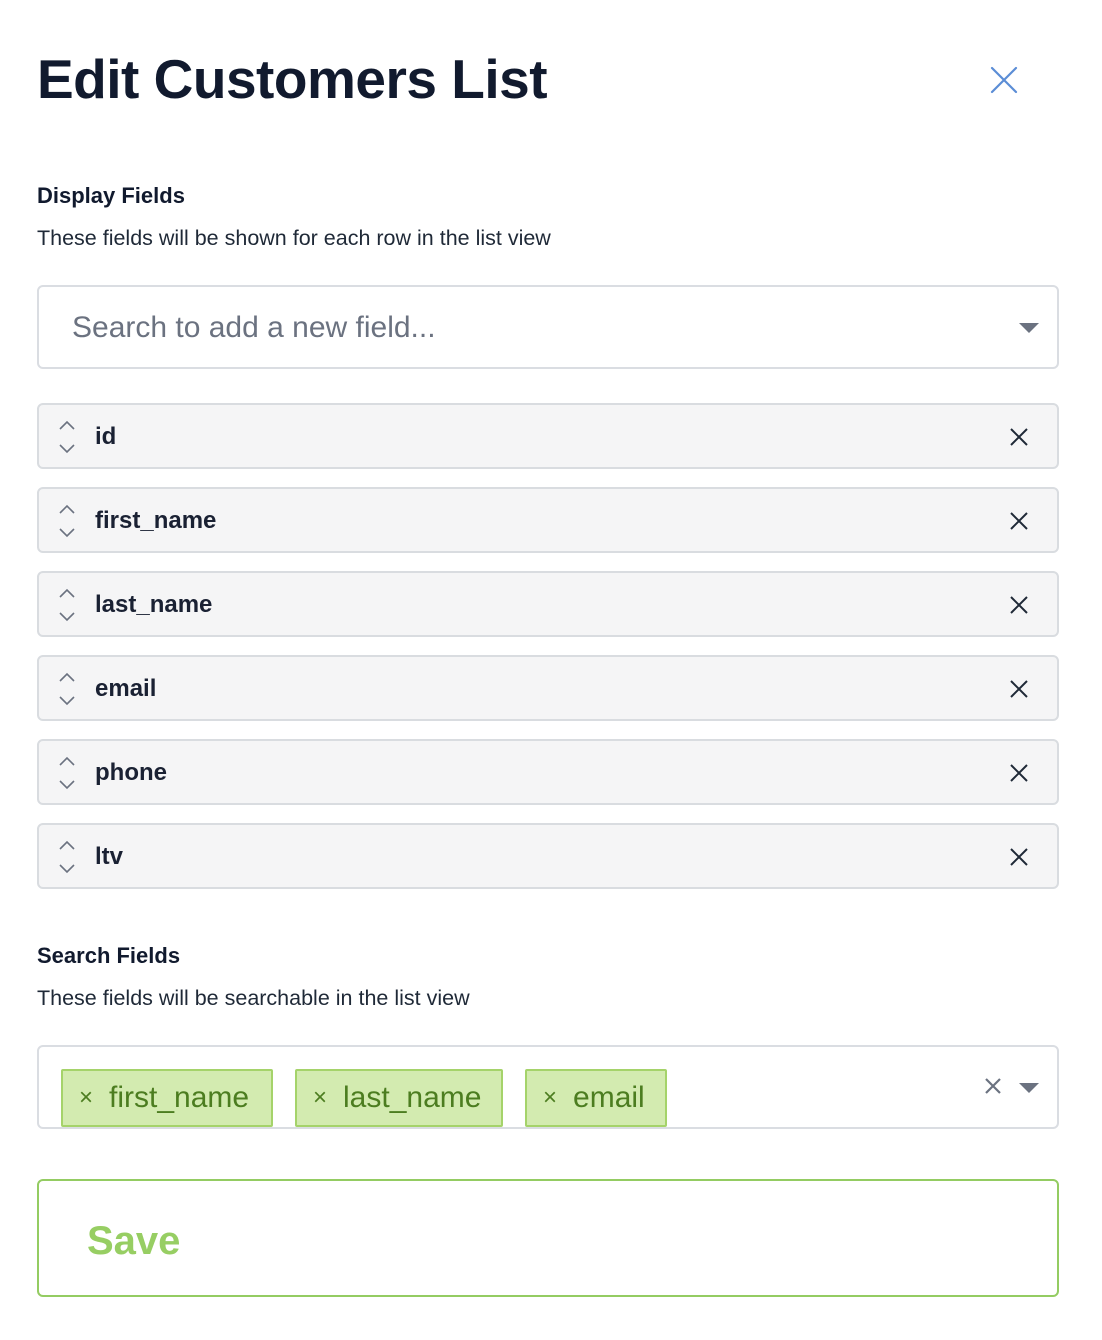  What do you see at coordinates (548, 520) in the screenshot?
I see `field-row-first-name: first_name` at bounding box center [548, 520].